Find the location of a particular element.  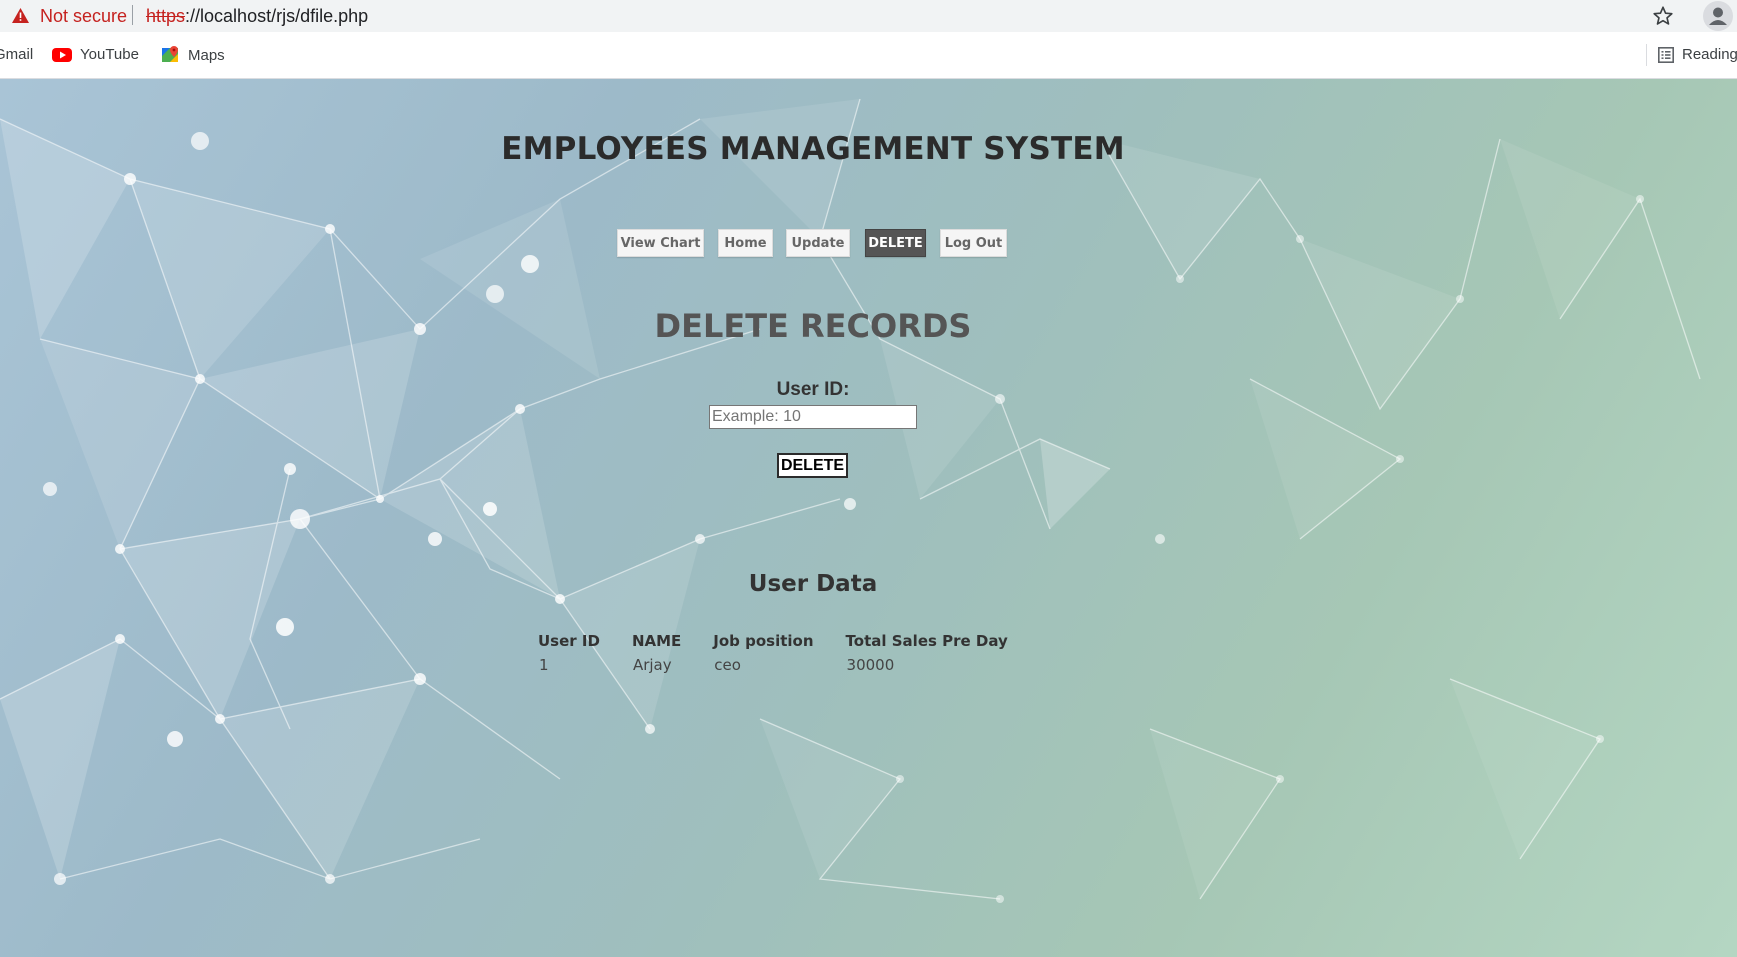

delete-submit-button: DELETE is located at coordinates (812, 465).